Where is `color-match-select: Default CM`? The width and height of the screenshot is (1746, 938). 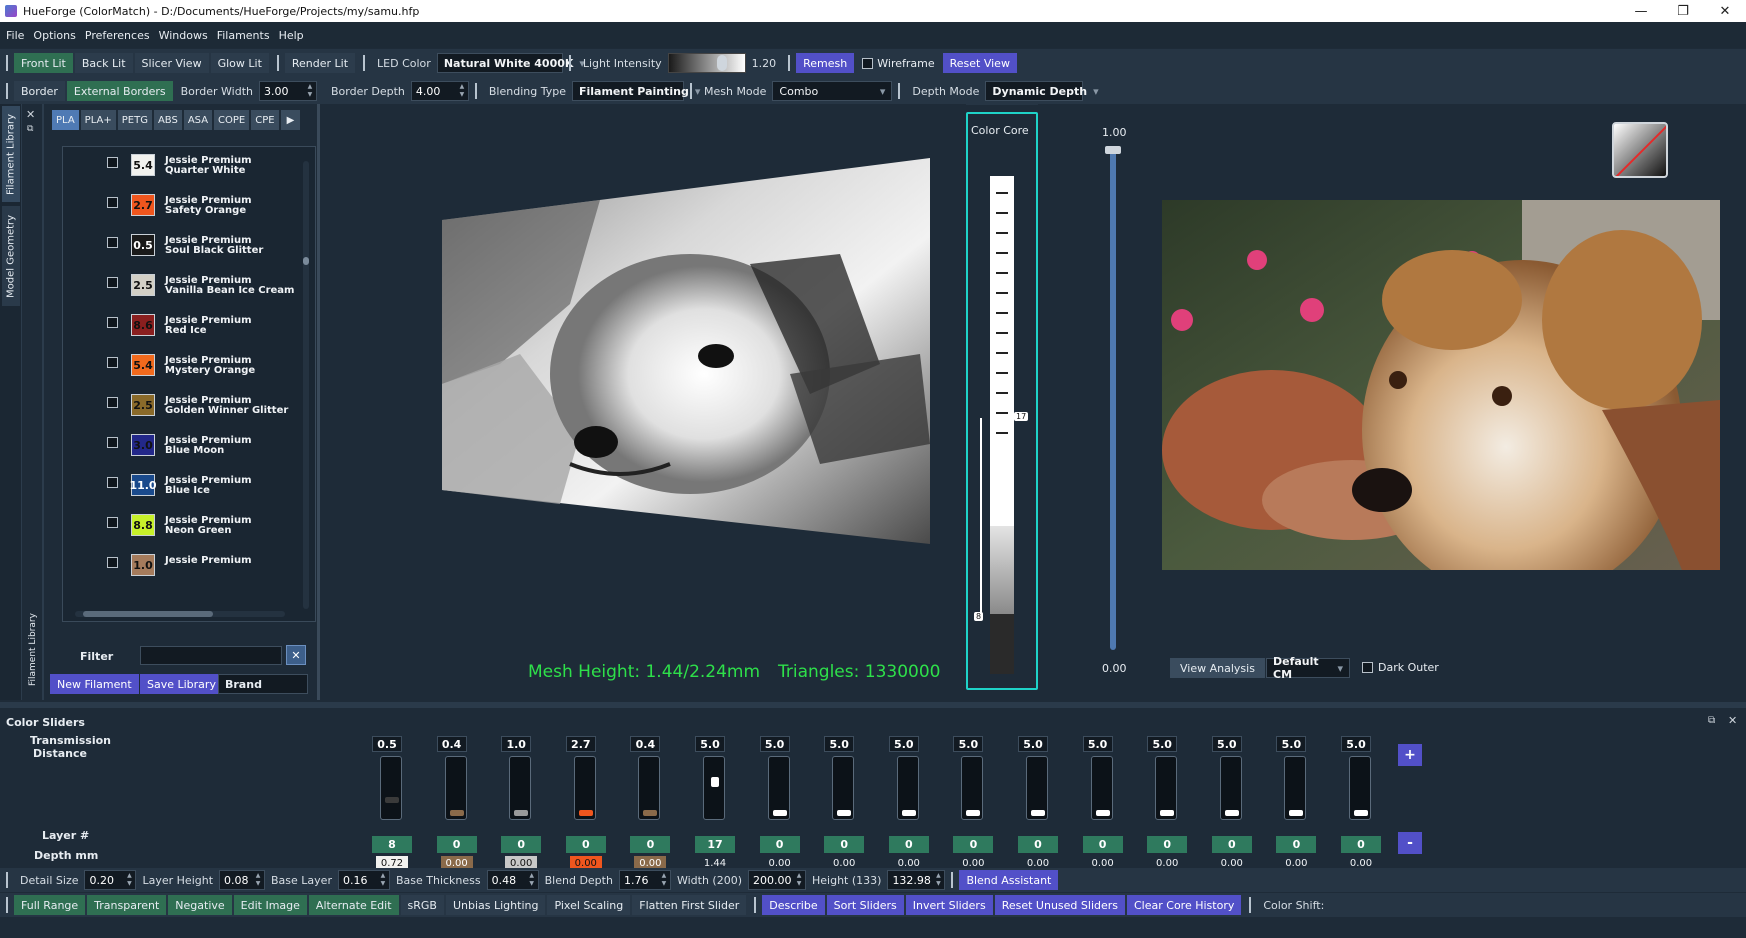
color-match-select: Default CM is located at coordinates (1308, 668).